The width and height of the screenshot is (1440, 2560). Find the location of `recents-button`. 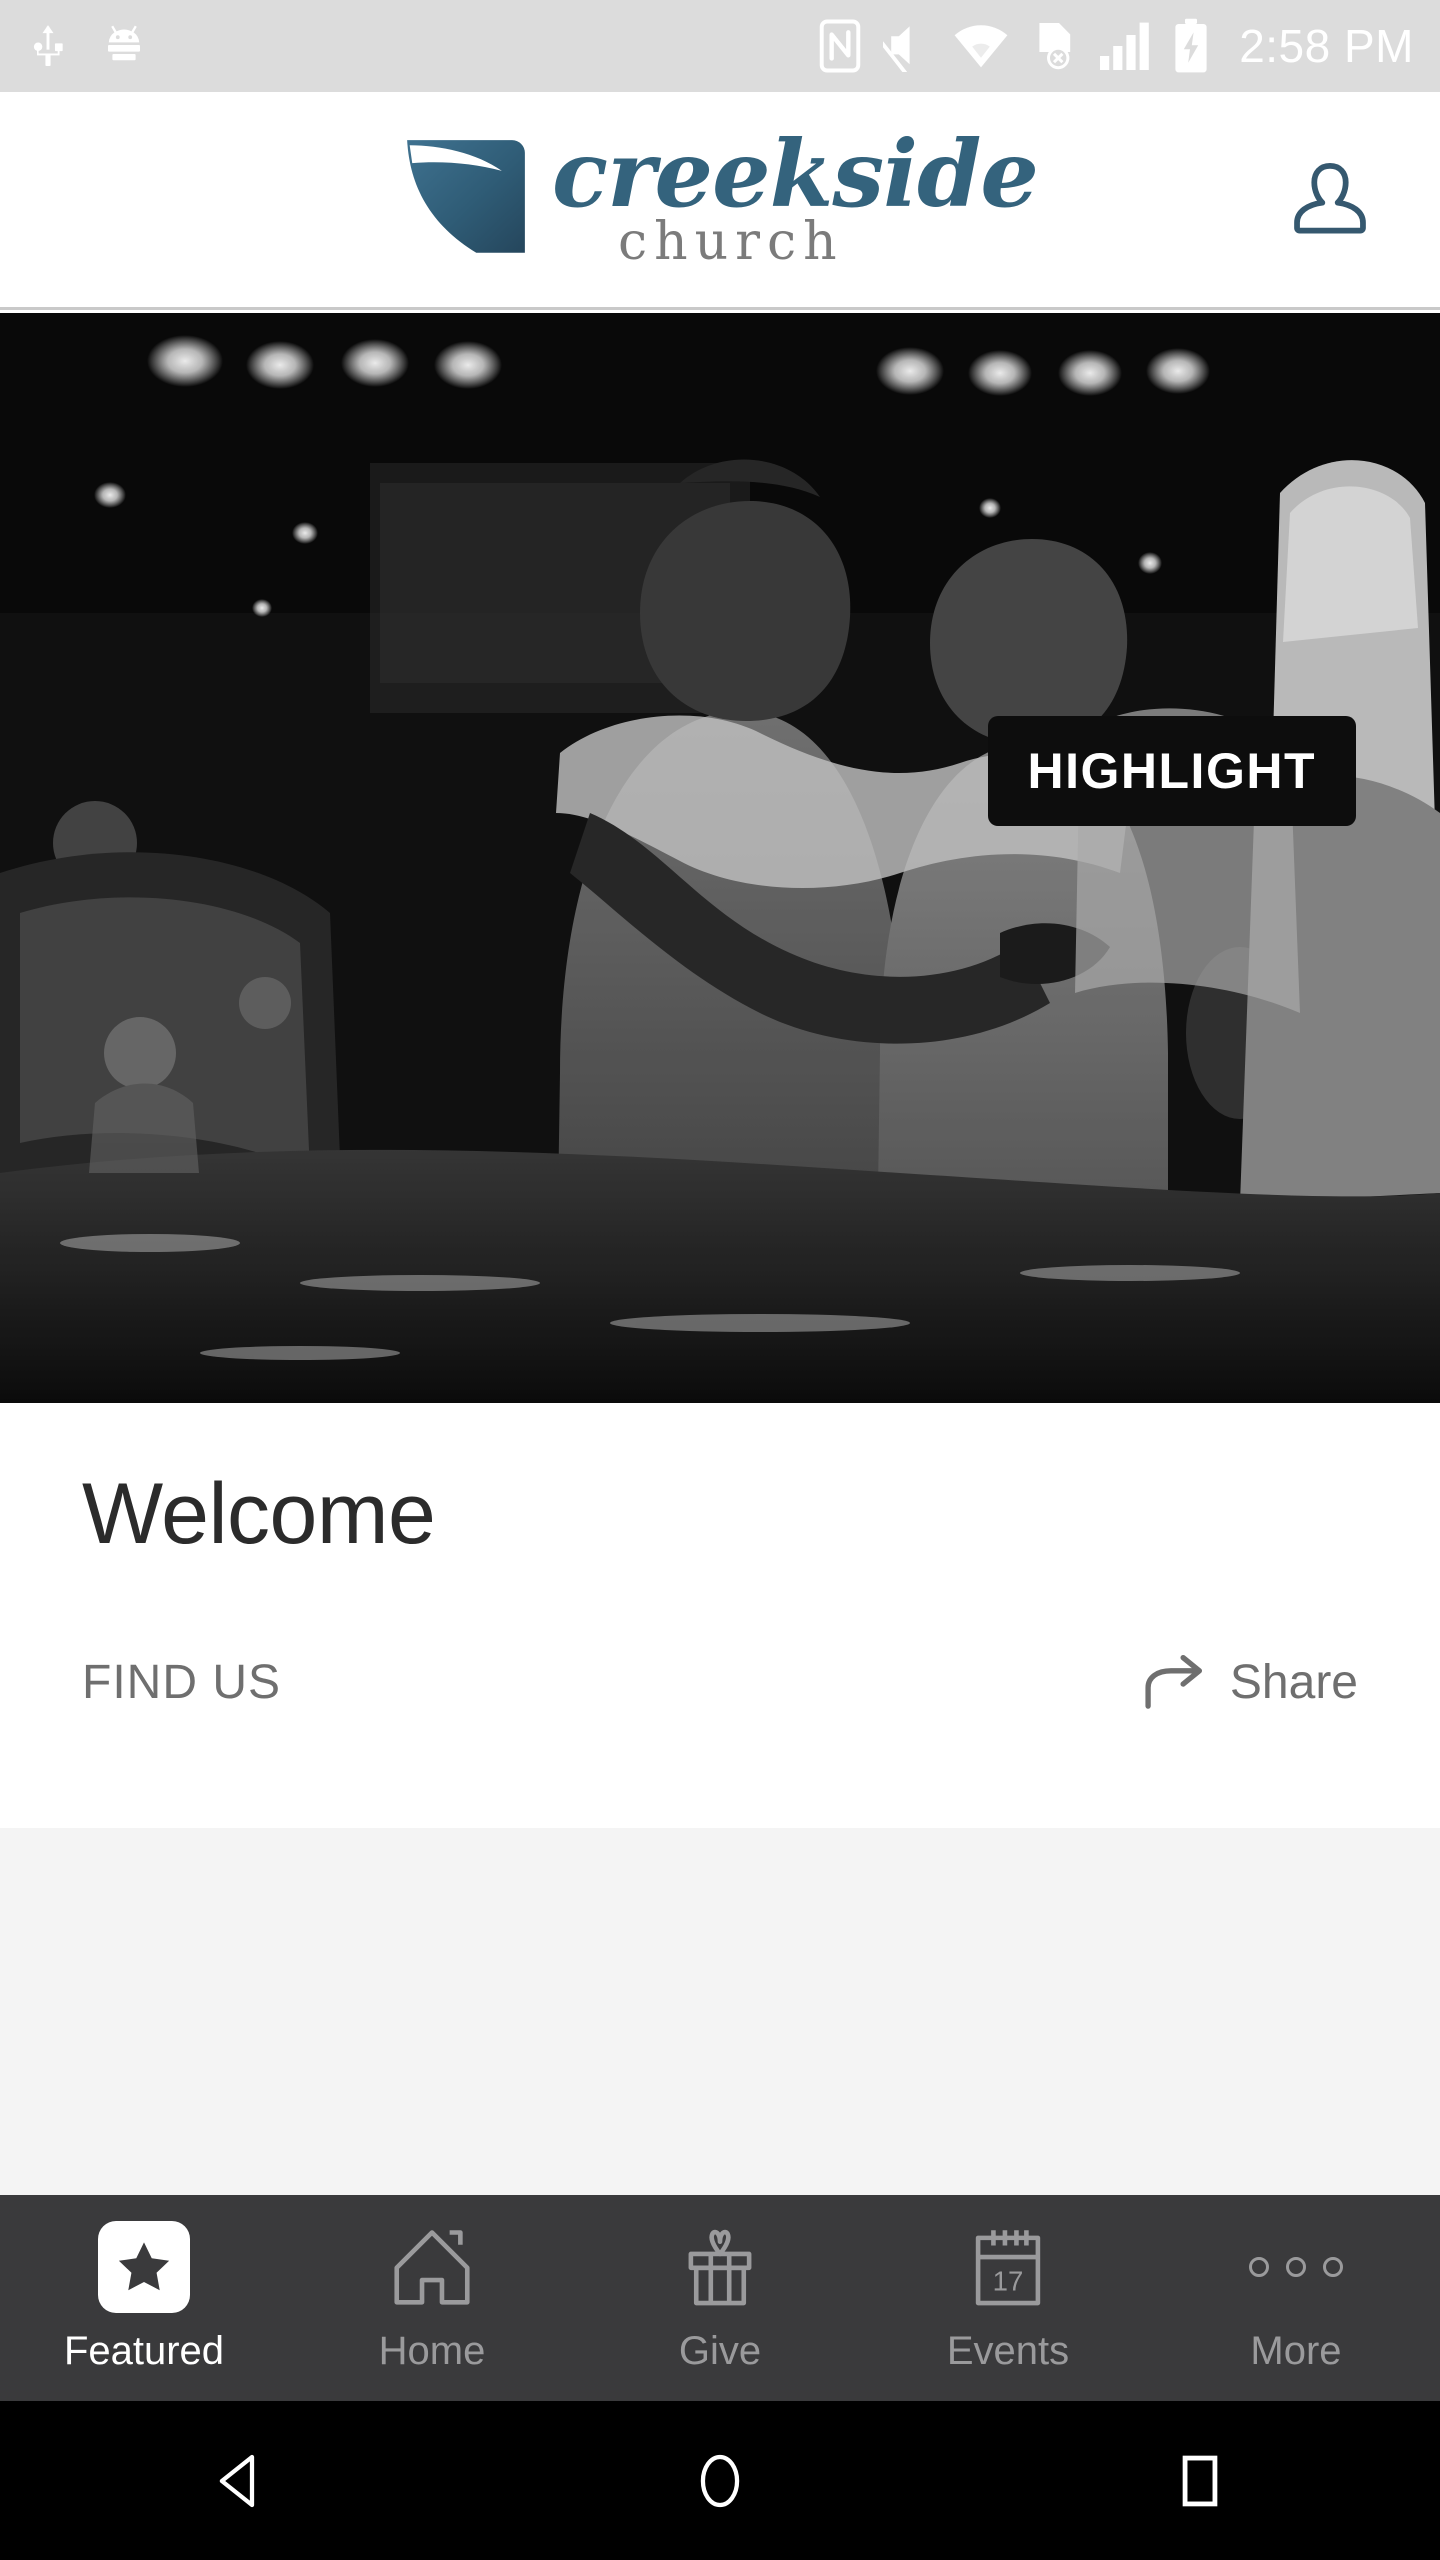

recents-button is located at coordinates (1200, 2481).